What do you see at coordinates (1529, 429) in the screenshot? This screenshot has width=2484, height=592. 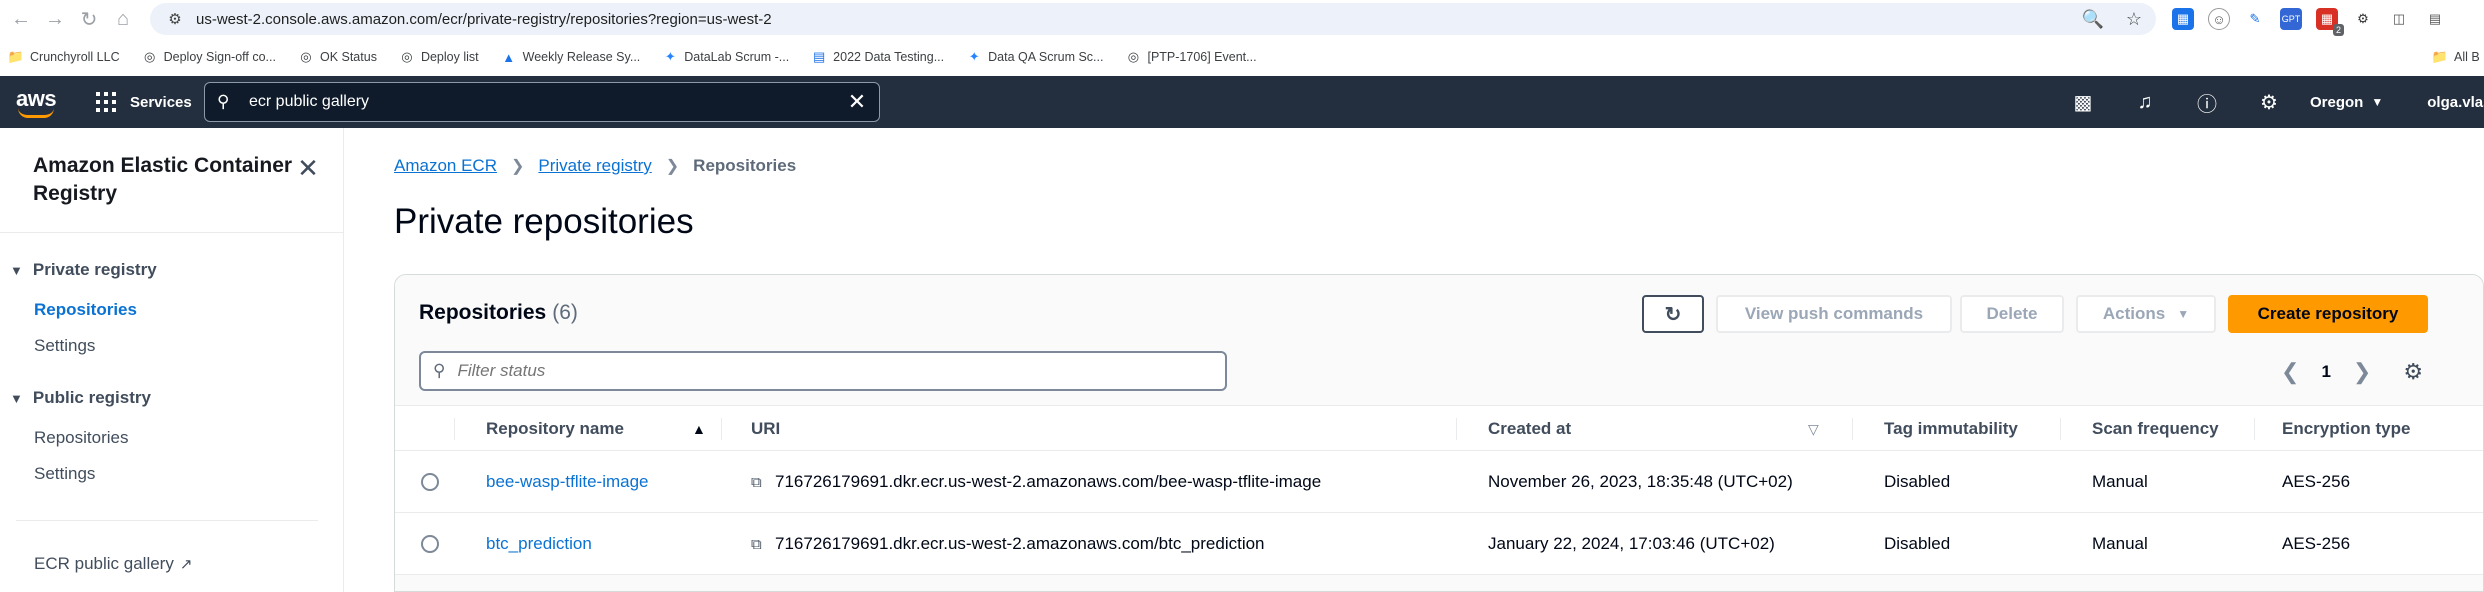 I see `column-header-created-at: Created at` at bounding box center [1529, 429].